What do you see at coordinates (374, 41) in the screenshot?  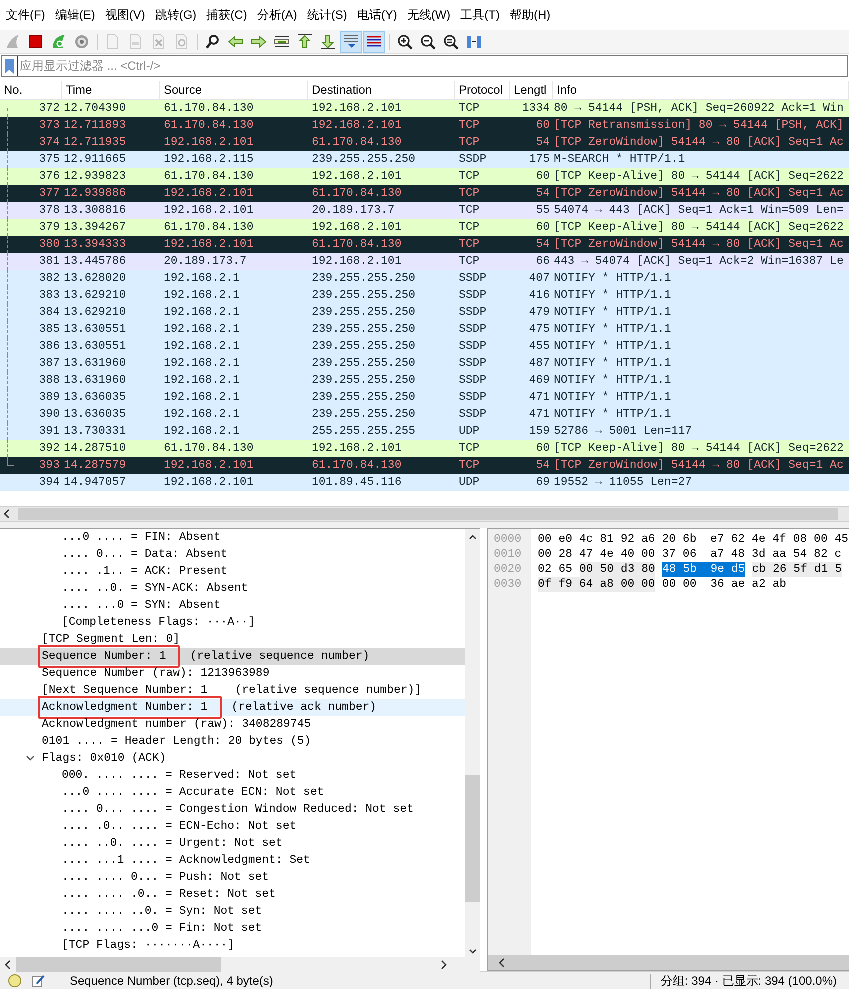 I see `colorize-icon` at bounding box center [374, 41].